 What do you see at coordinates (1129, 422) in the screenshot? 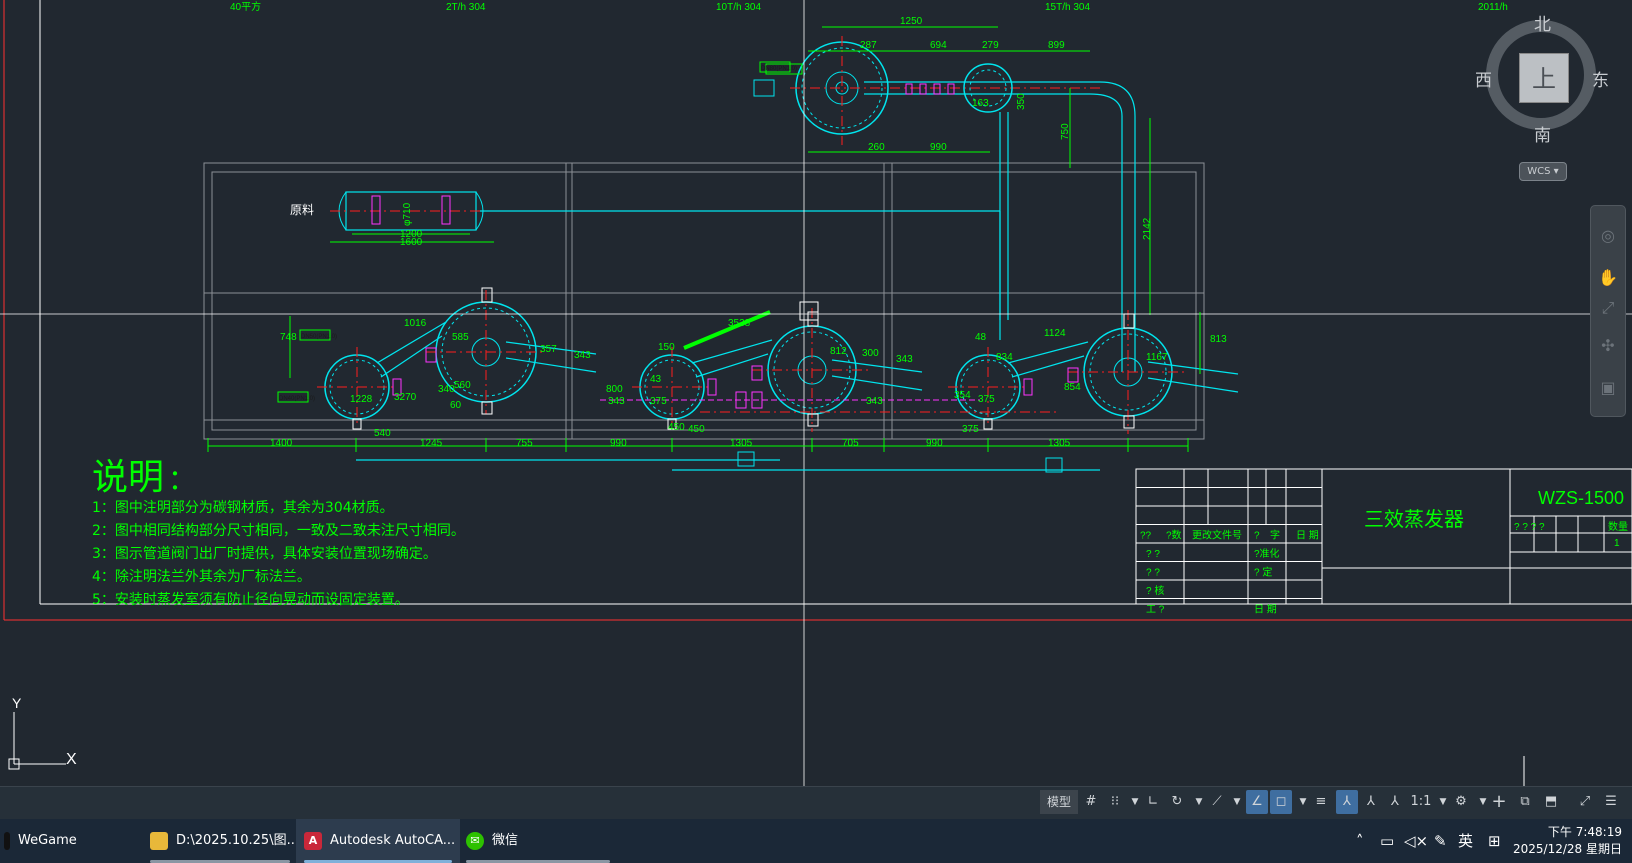
I see `evaporator-bottom-nozzle` at bounding box center [1129, 422].